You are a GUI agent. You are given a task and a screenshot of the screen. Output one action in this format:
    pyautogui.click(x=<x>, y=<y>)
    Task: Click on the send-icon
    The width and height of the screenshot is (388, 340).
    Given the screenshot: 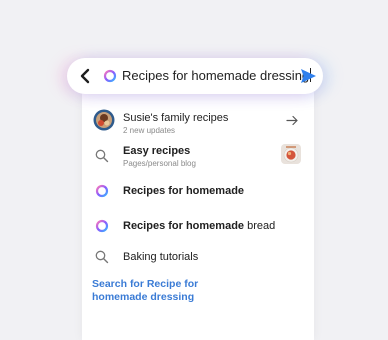 What is the action you would take?
    pyautogui.click(x=308, y=76)
    